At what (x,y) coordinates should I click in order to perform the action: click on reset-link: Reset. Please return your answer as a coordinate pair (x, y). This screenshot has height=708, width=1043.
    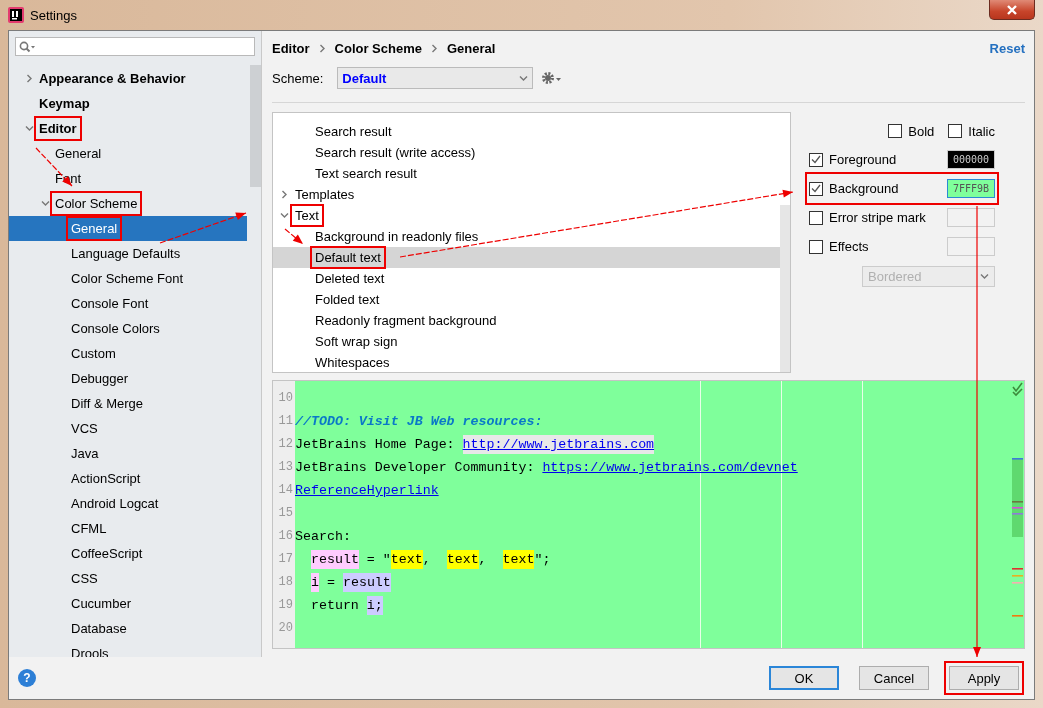
    Looking at the image, I should click on (1007, 48).